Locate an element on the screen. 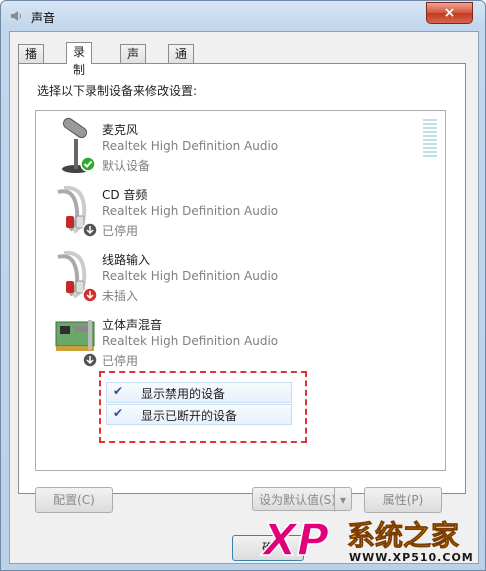 The height and width of the screenshot is (571, 486). svg-text: XP is located at coordinates (294, 540).